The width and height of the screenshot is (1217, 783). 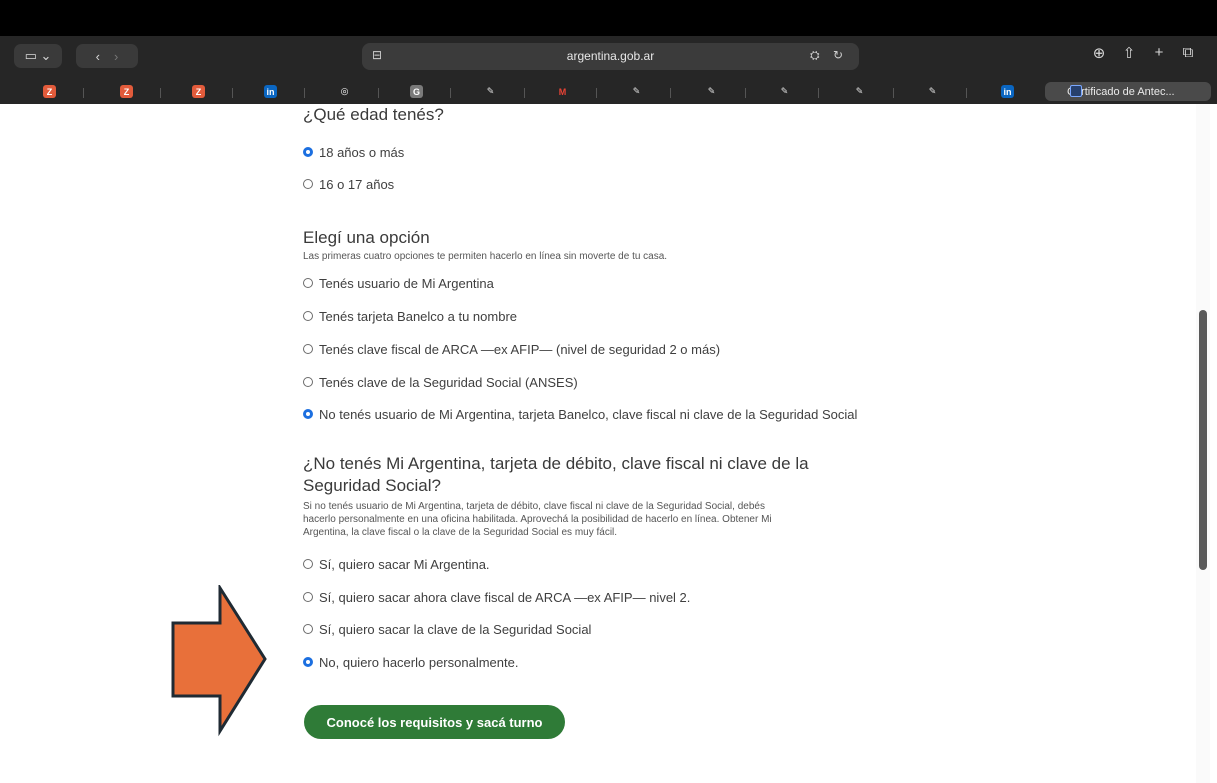 I want to click on radio-mi-argentina: Tenés usuario de Mi Argentina, so click(x=398, y=283).